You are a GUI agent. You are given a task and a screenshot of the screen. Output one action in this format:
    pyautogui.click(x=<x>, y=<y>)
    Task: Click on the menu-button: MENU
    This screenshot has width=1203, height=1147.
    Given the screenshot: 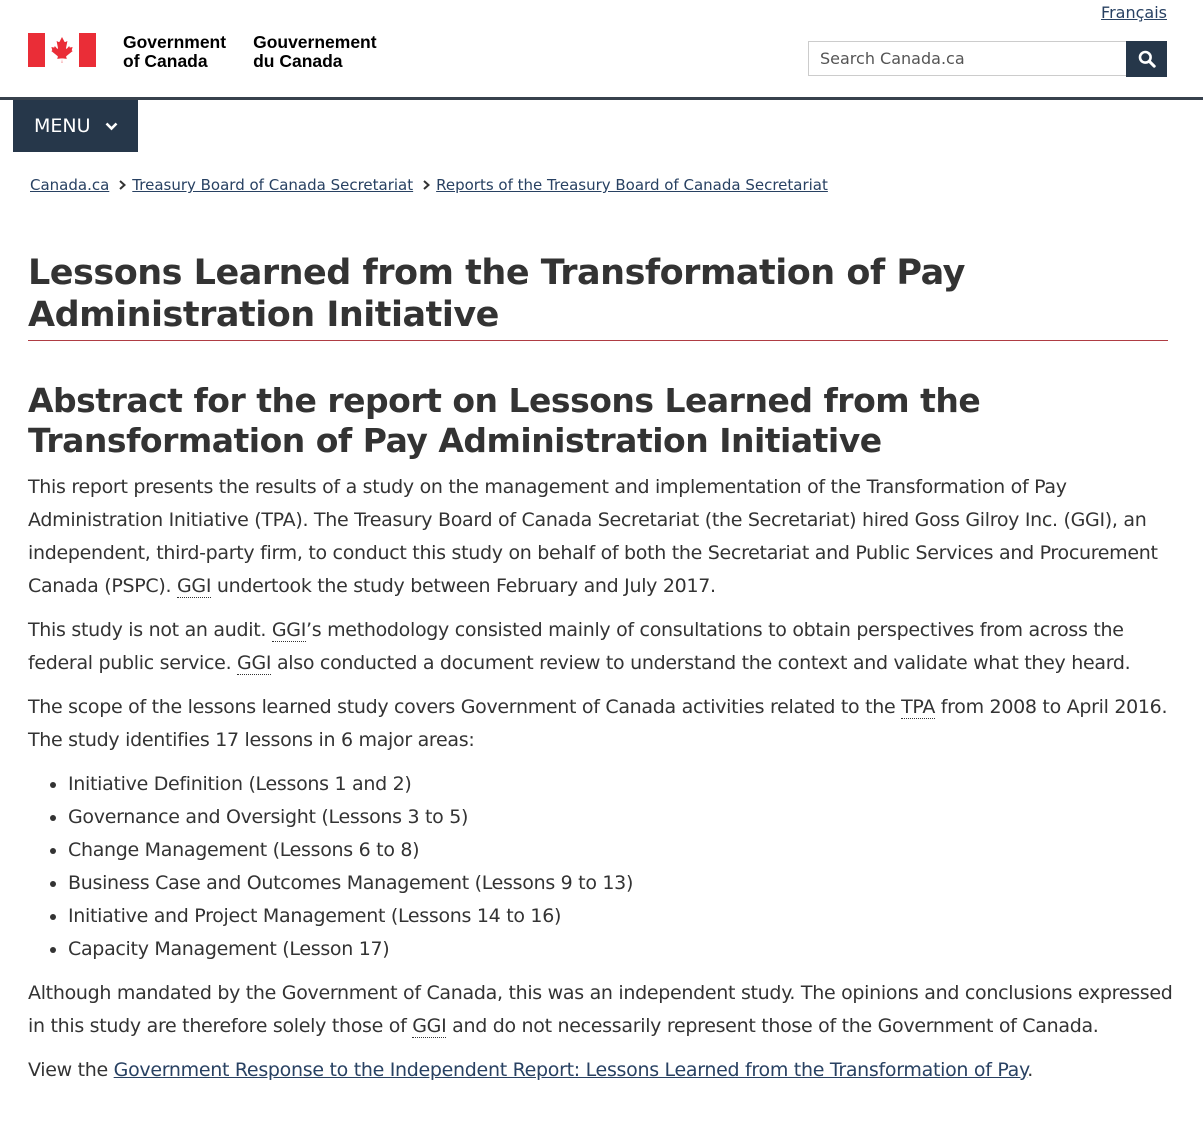 What is the action you would take?
    pyautogui.click(x=75, y=126)
    